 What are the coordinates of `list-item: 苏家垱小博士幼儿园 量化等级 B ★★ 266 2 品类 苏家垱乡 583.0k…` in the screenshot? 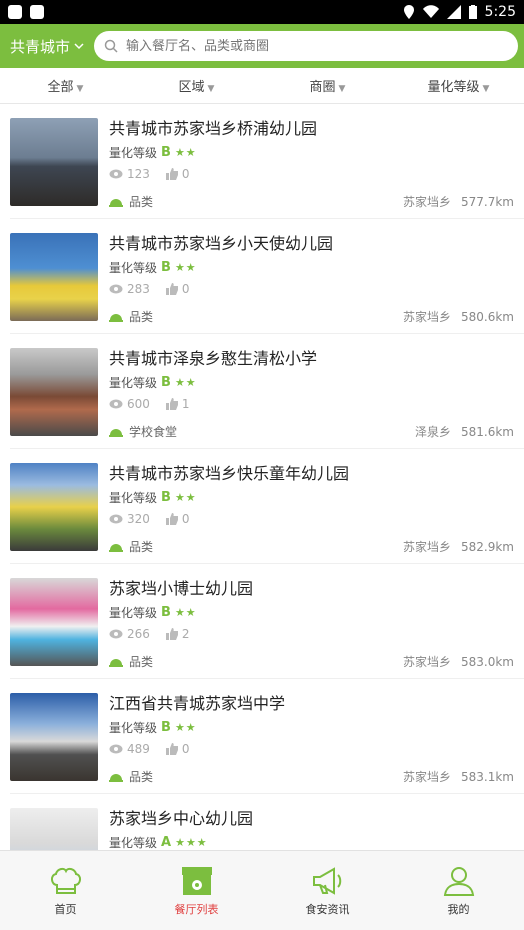 It's located at (262, 621).